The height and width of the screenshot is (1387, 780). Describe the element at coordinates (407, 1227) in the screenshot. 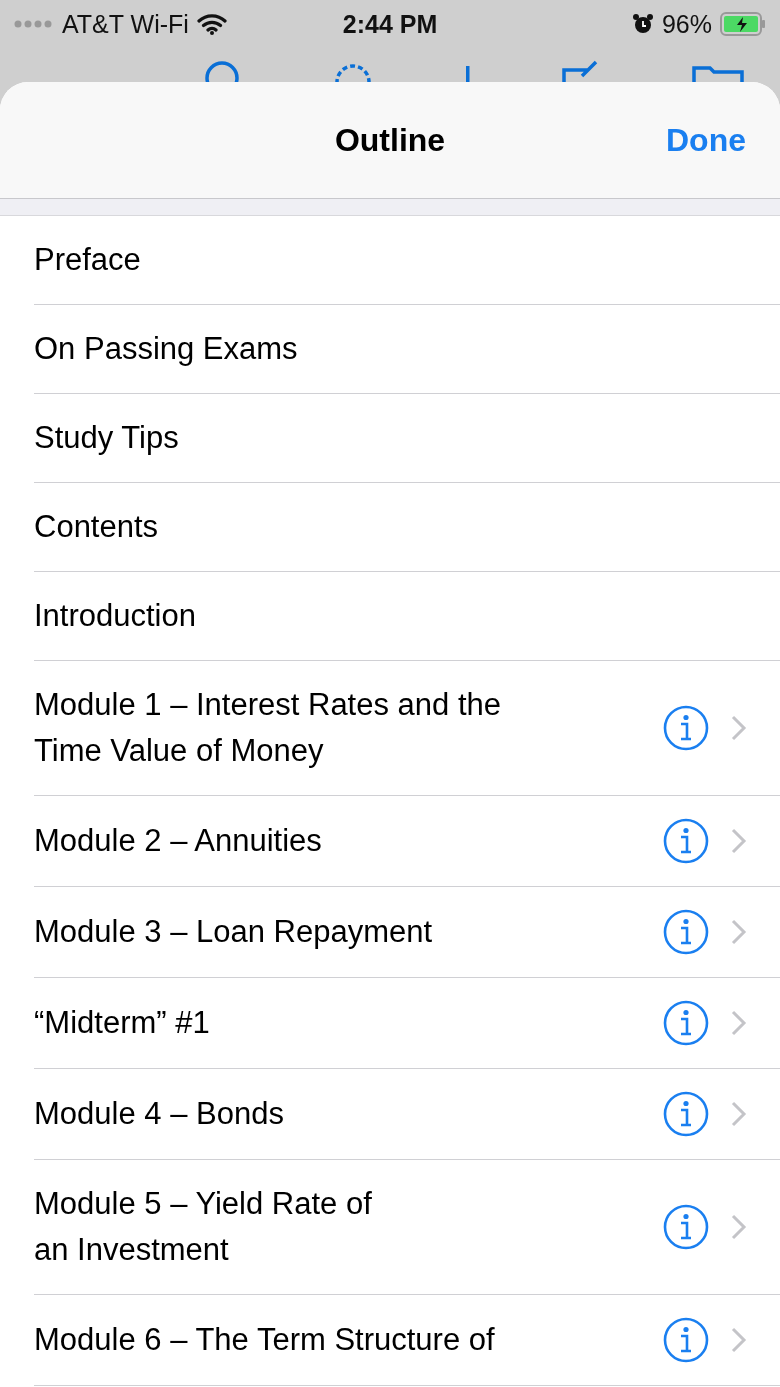

I see `outline-item: Module 5 – Yield Rate of an Investment` at that location.